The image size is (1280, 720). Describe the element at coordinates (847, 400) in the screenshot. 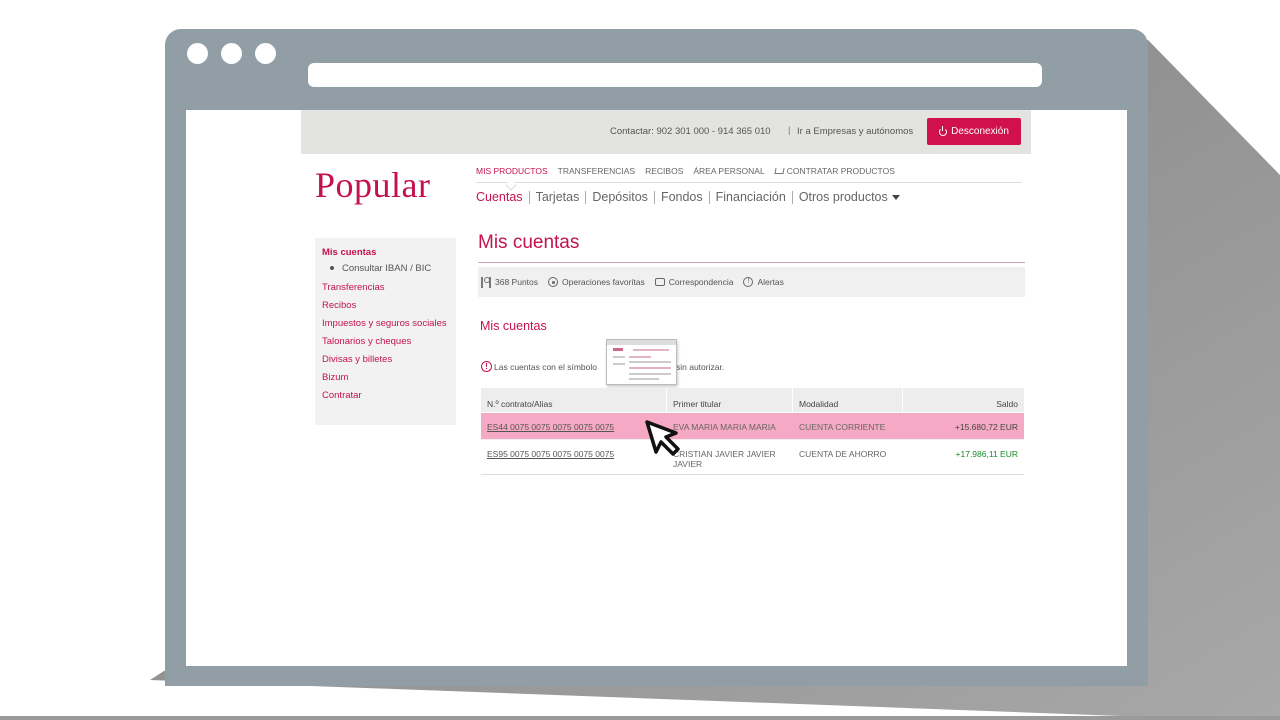

I see `header-modalidad: Modalidad` at that location.